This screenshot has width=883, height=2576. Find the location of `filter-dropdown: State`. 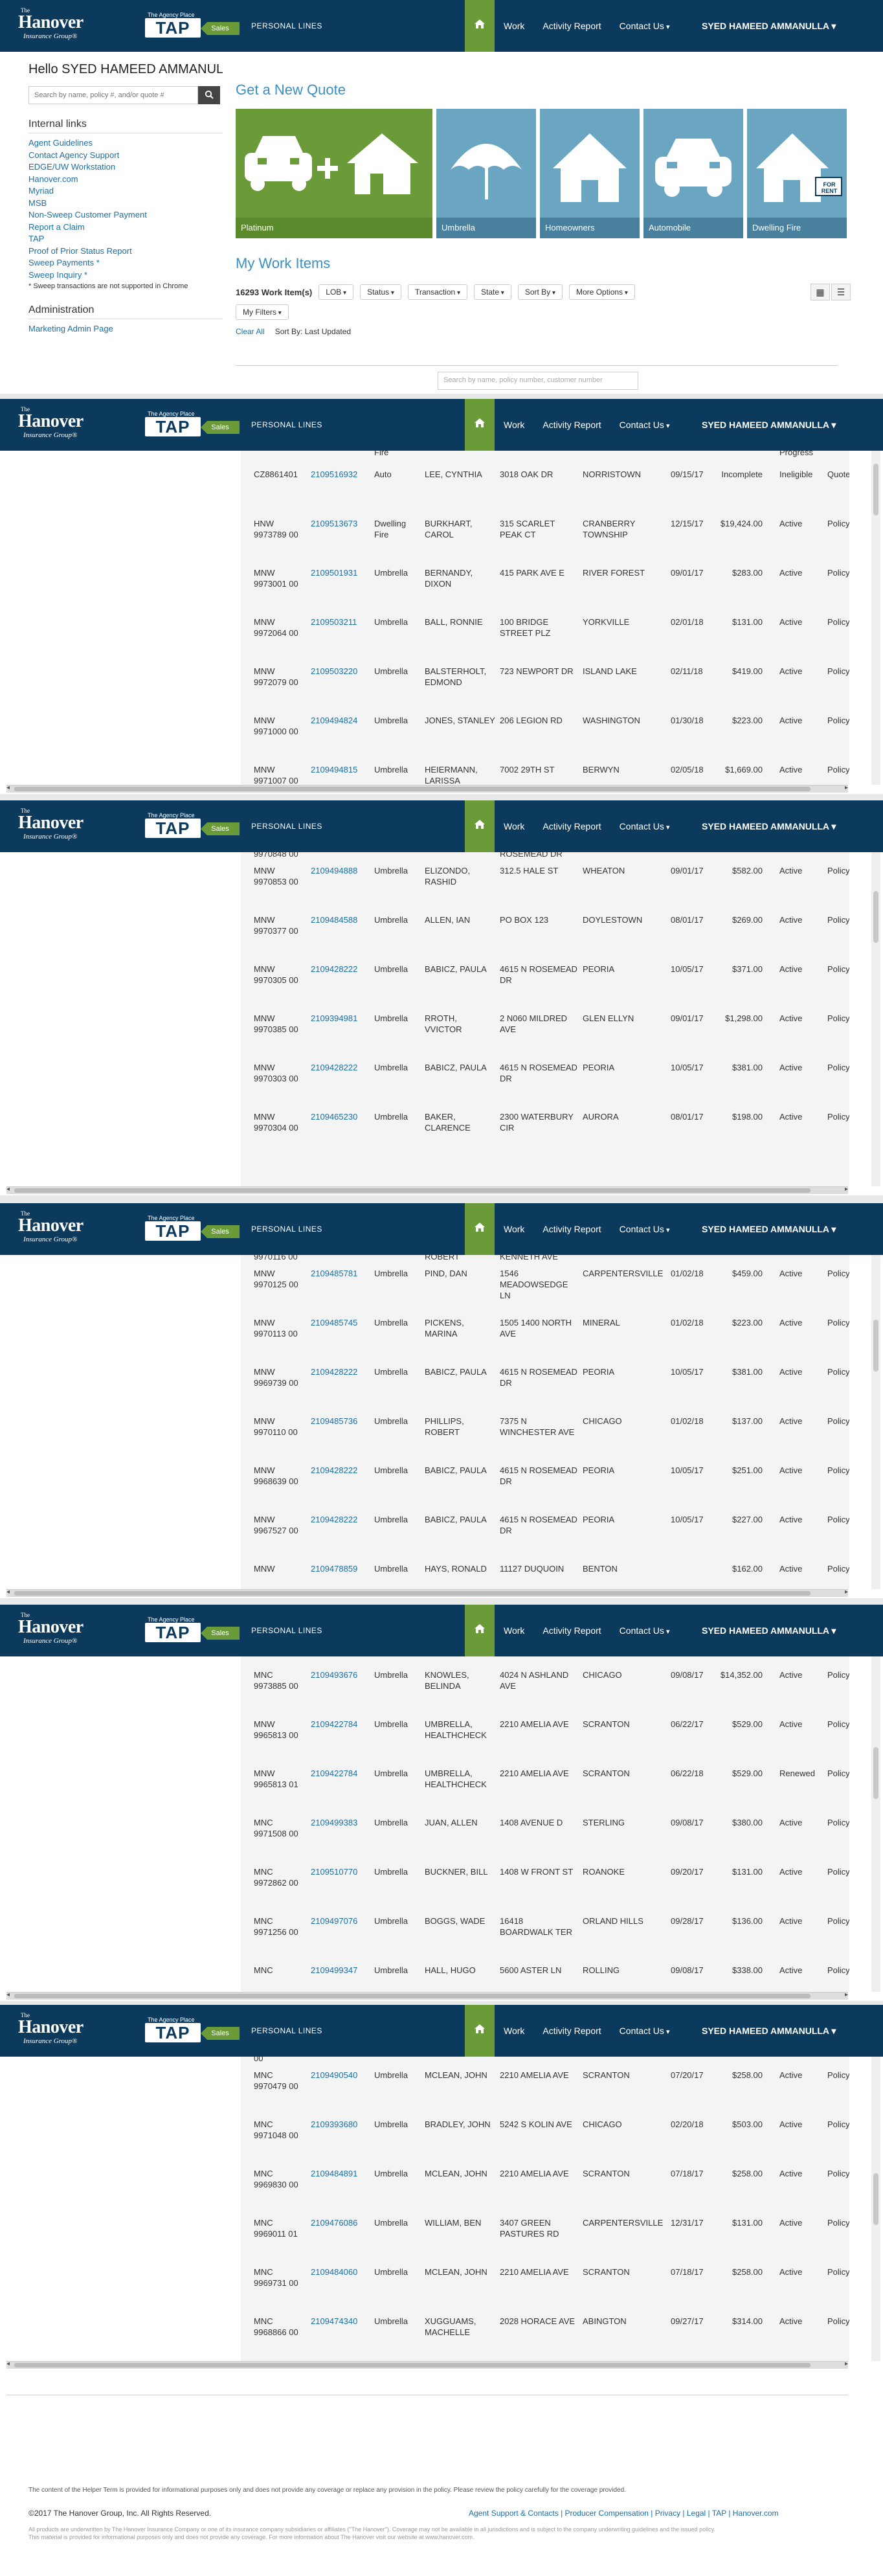

filter-dropdown: State is located at coordinates (493, 292).